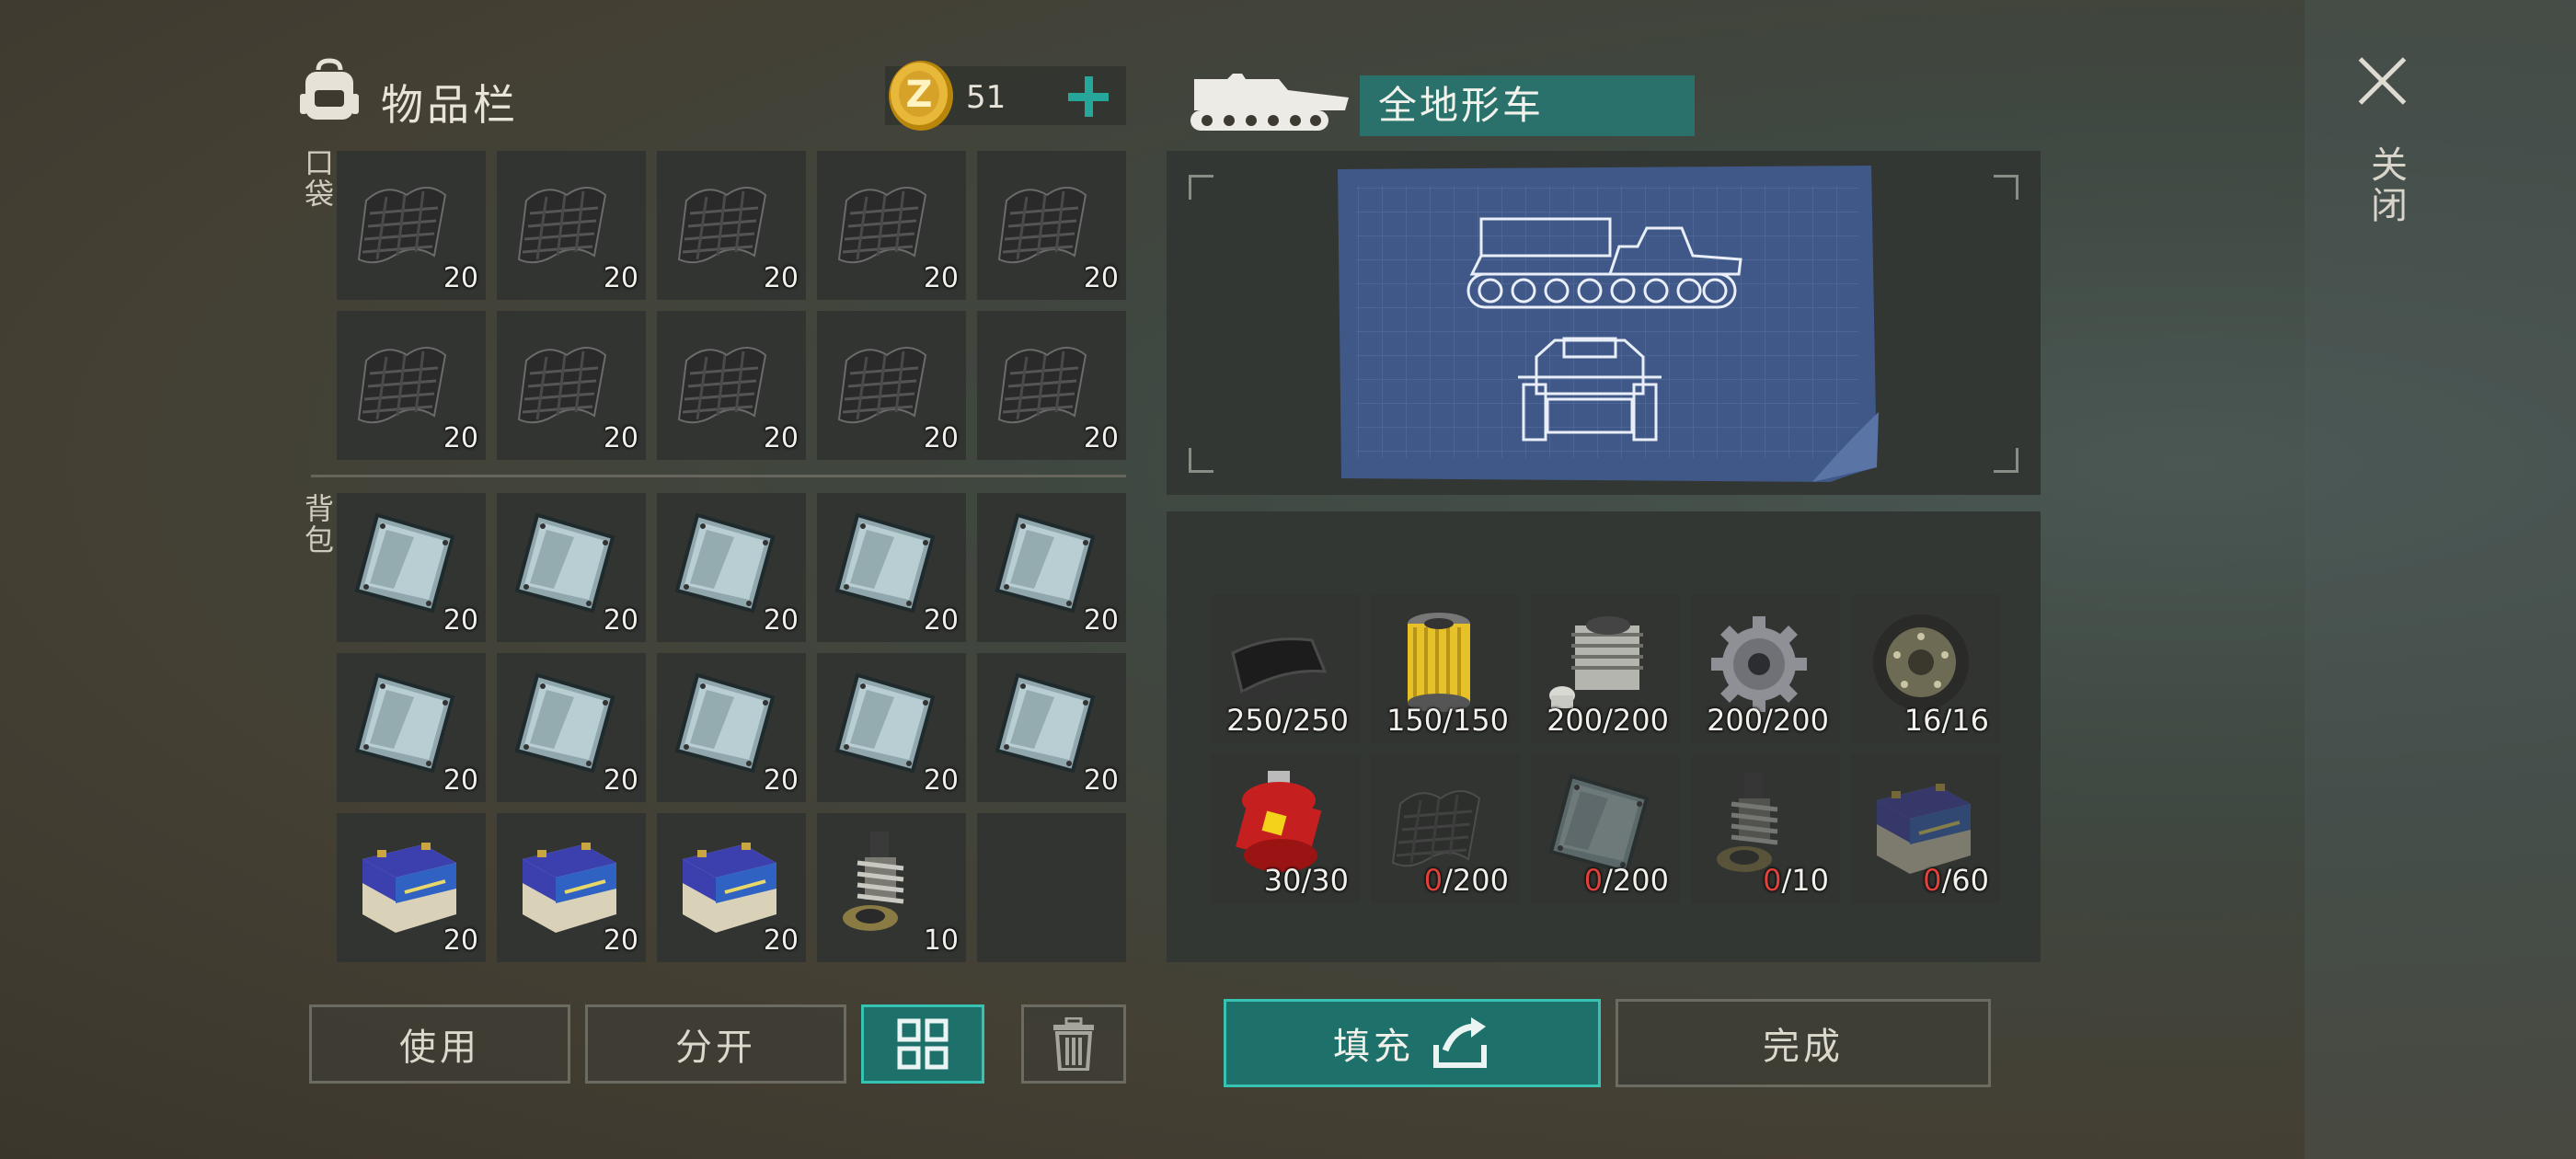  Describe the element at coordinates (1460, 1042) in the screenshot. I see `fill-transfer-icon` at that location.